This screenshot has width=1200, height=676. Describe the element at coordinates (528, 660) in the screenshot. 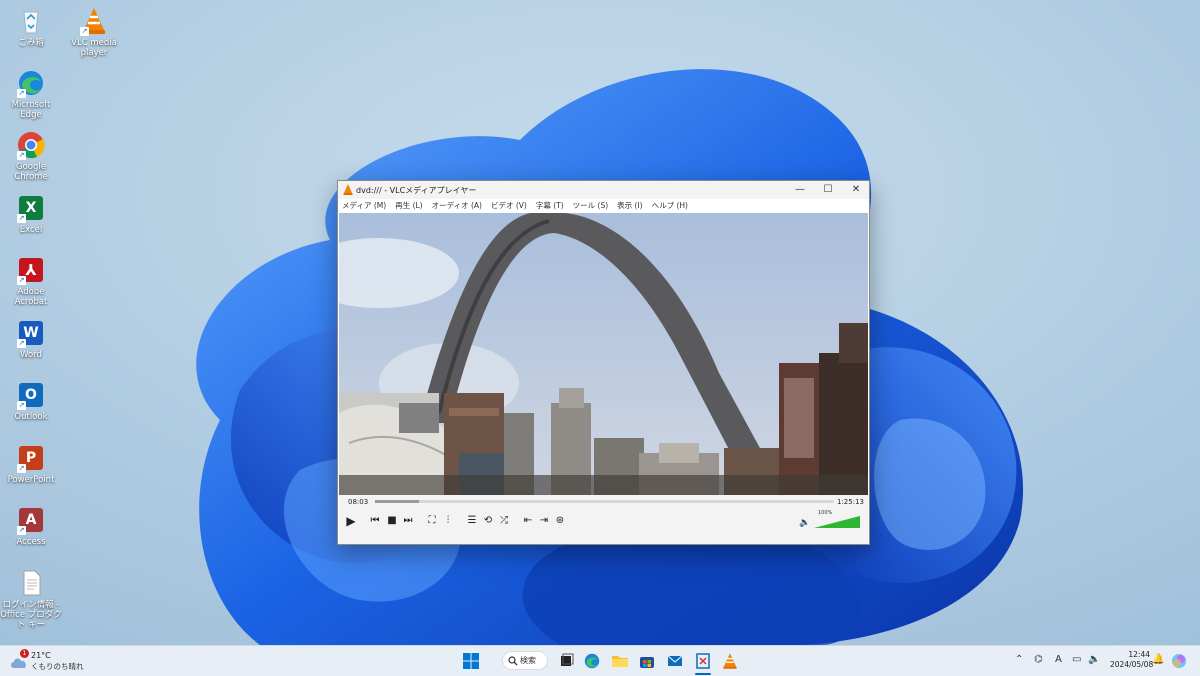

I see `search-label: 検索` at that location.